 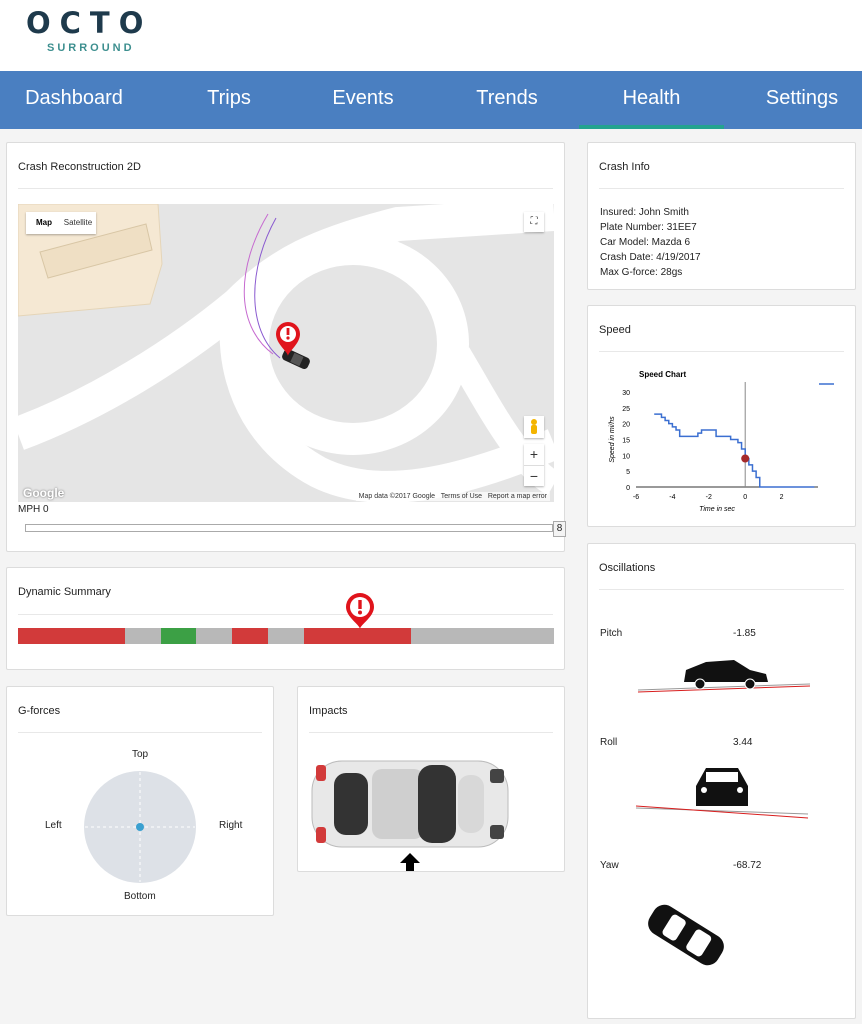 What do you see at coordinates (648, 227) in the screenshot?
I see `plate-number-line: Plate Number: 31EE7` at bounding box center [648, 227].